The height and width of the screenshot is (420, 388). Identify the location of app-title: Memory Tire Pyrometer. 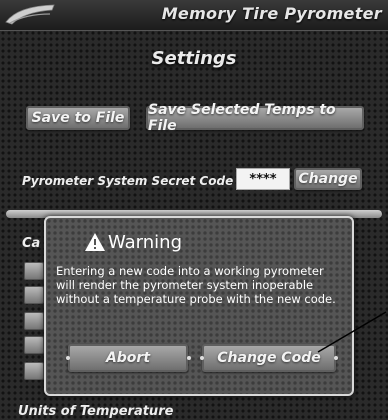
(271, 13).